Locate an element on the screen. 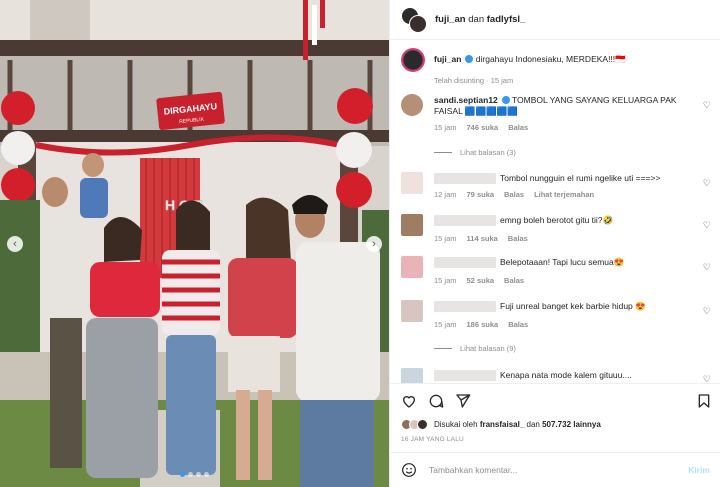  comment-text: emng boleh berotot gitu tii?🤣 is located at coordinates (564, 221).